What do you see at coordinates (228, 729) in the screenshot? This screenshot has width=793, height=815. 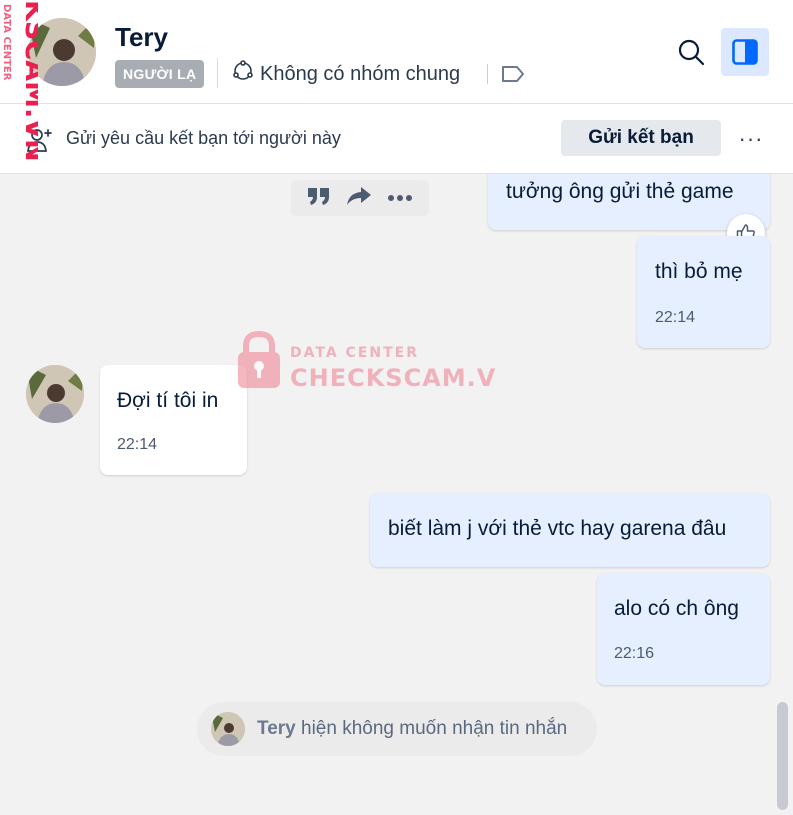 I see `notice-avatar` at bounding box center [228, 729].